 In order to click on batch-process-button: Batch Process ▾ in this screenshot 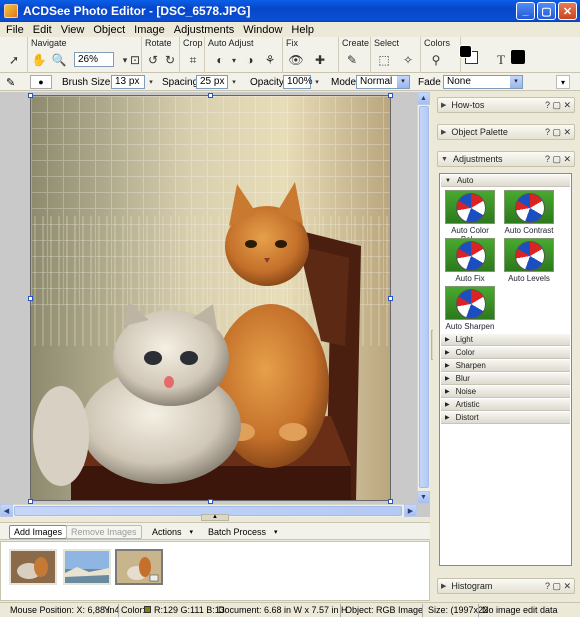, I will do `click(243, 532)`.